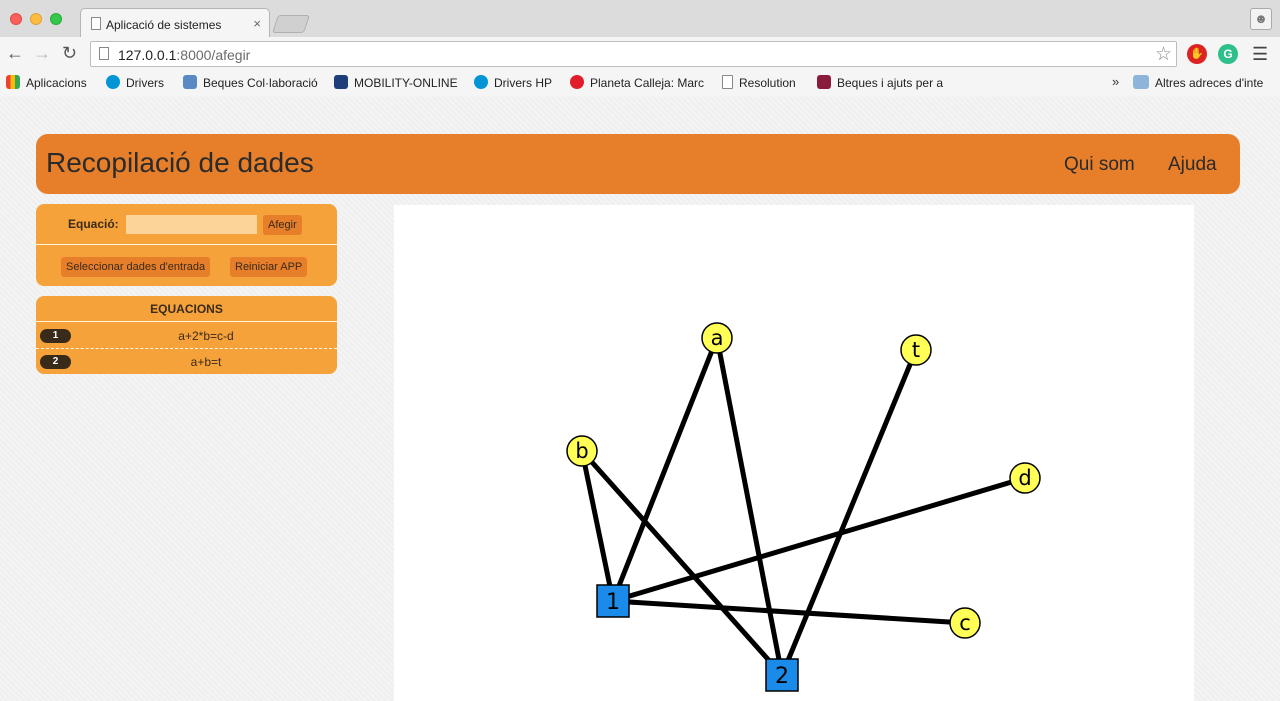 Image resolution: width=1280 pixels, height=701 pixels. What do you see at coordinates (291, 24) in the screenshot?
I see `new-tab-button` at bounding box center [291, 24].